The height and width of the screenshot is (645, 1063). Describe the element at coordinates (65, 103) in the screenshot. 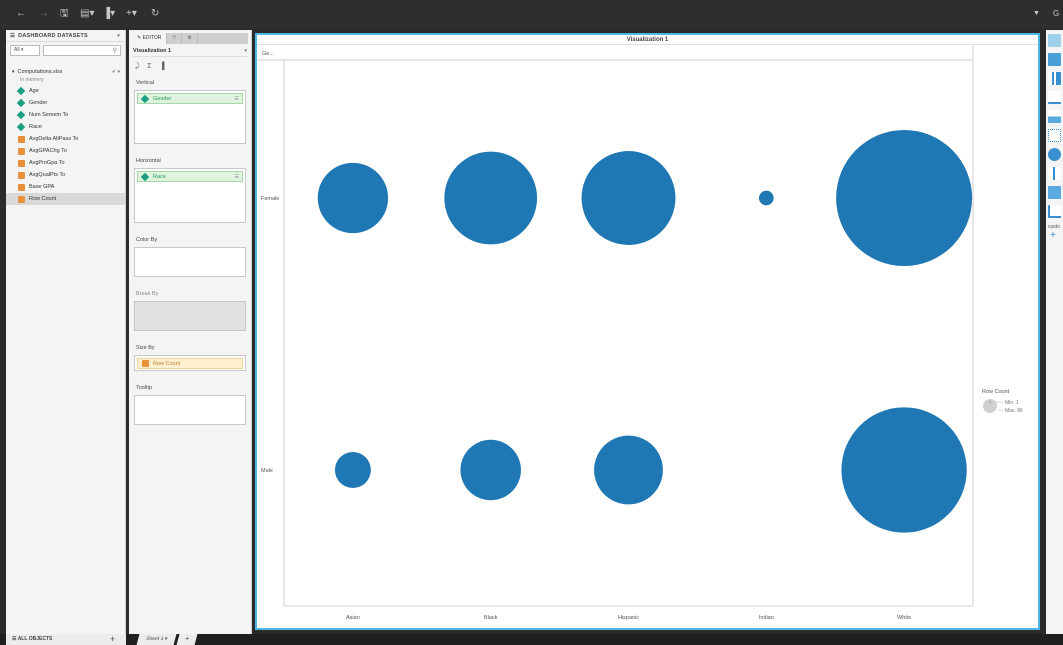

I see `field-item: Gender` at that location.